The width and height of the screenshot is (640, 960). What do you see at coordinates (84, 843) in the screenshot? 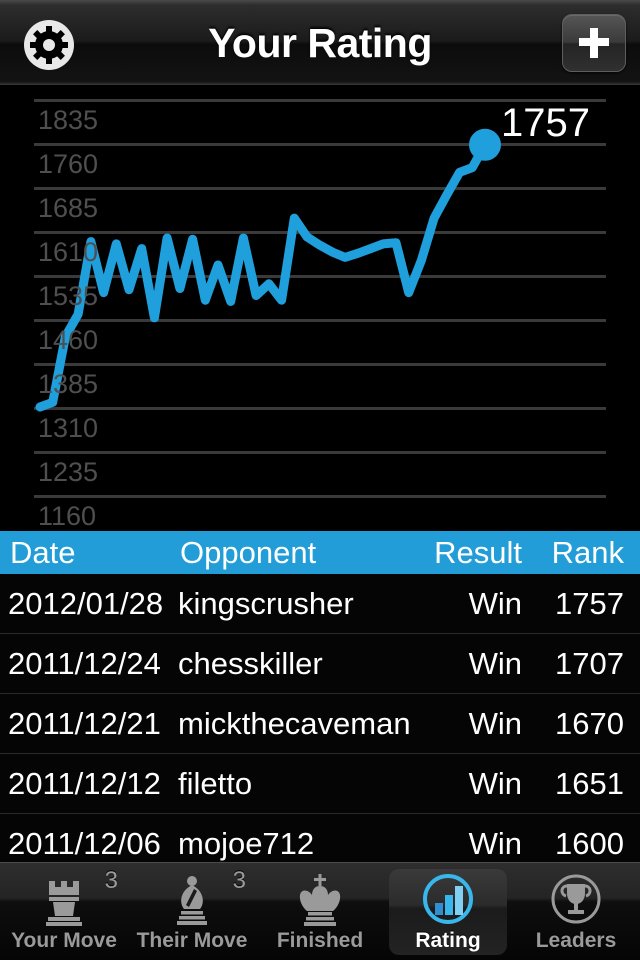
I see `cell-date: 2011/12/06` at bounding box center [84, 843].